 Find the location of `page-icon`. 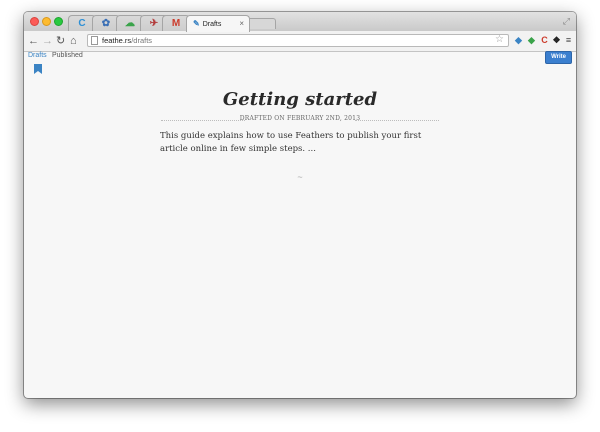

page-icon is located at coordinates (94, 40).